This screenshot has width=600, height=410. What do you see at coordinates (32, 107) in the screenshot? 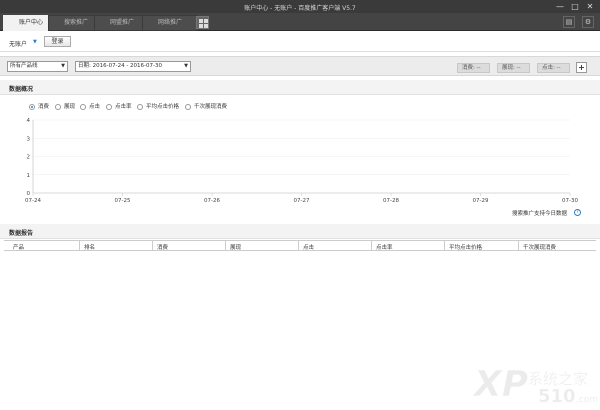
I see `radio-selected-icon` at bounding box center [32, 107].